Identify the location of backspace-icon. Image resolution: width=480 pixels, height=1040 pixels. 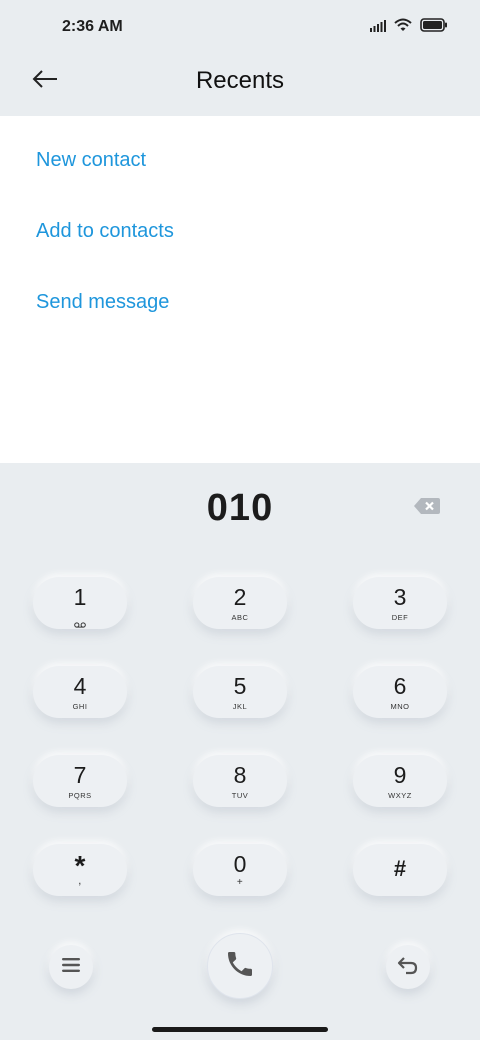
(427, 509).